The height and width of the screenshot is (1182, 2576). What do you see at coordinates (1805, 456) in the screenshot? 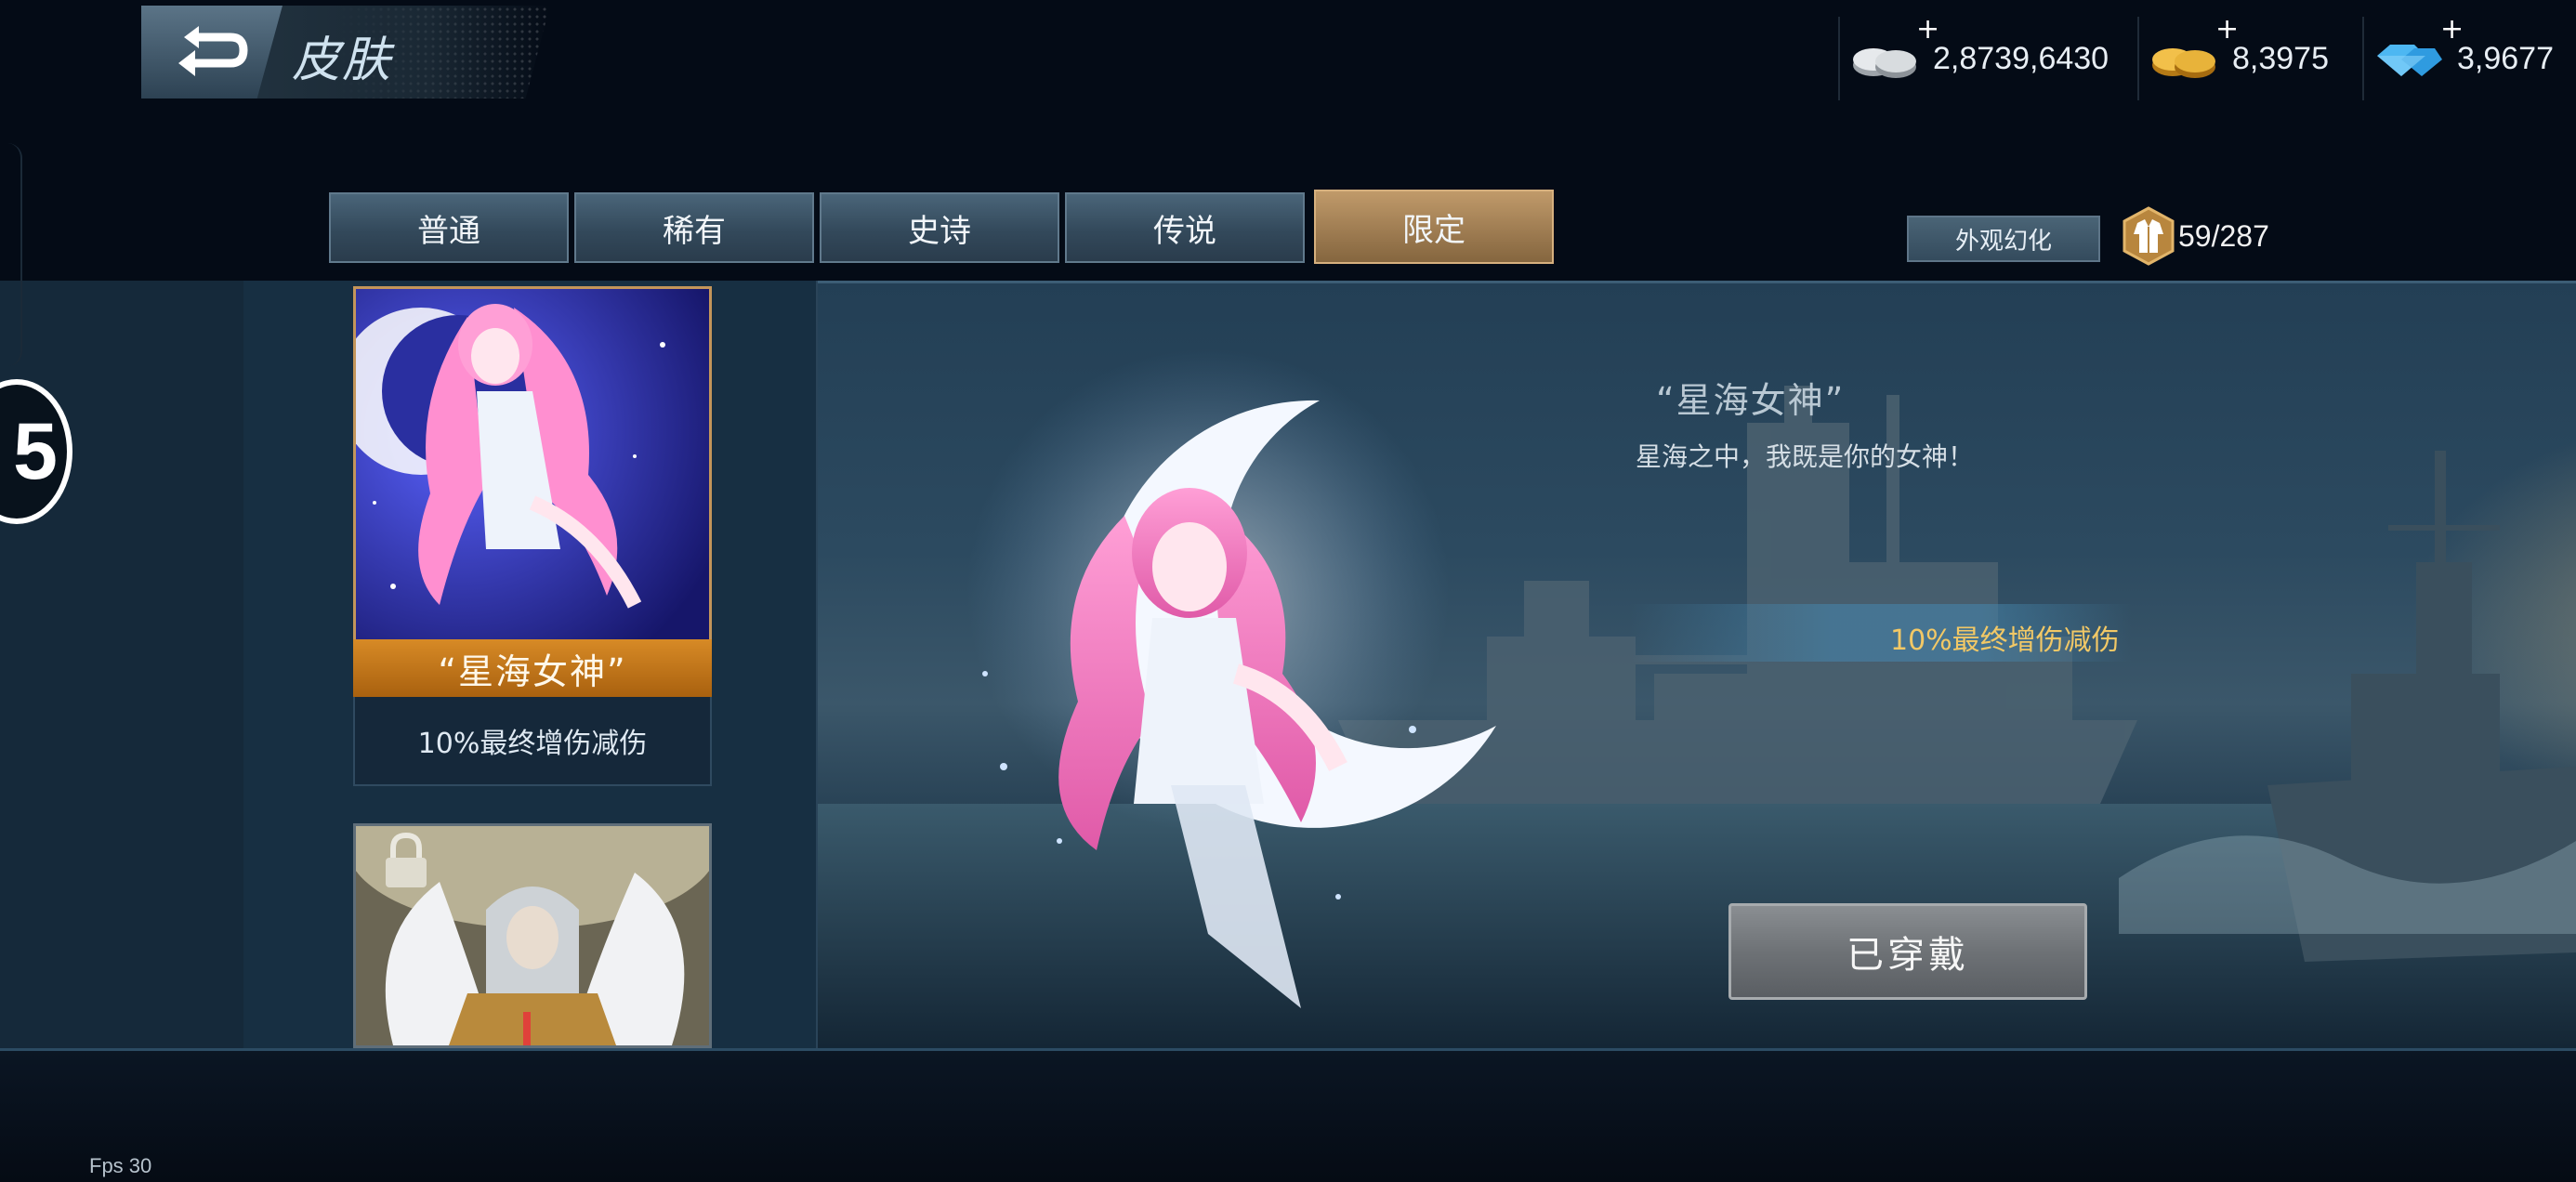
I see `skin-detail-quote: 星海之中，我既是你的女神！` at bounding box center [1805, 456].